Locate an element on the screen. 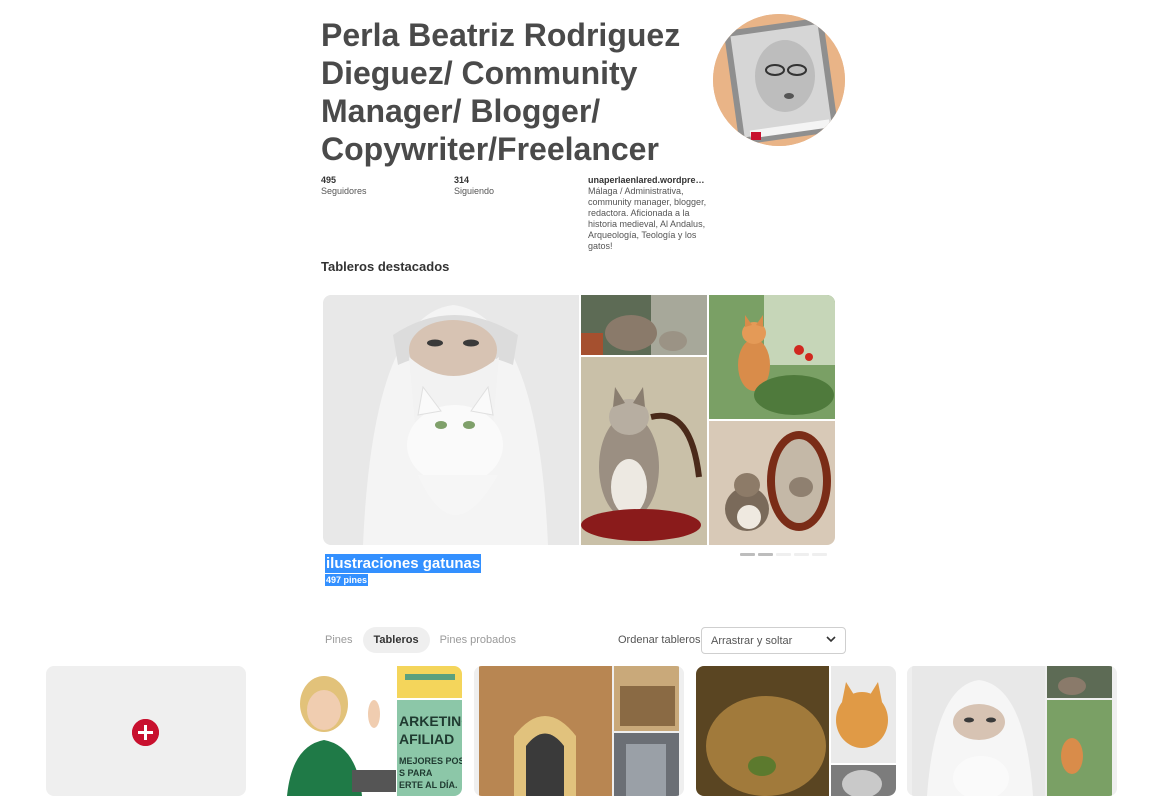 Image resolution: width=1159 pixels, height=796 pixels. board-card-4-cover is located at coordinates (1012, 731).